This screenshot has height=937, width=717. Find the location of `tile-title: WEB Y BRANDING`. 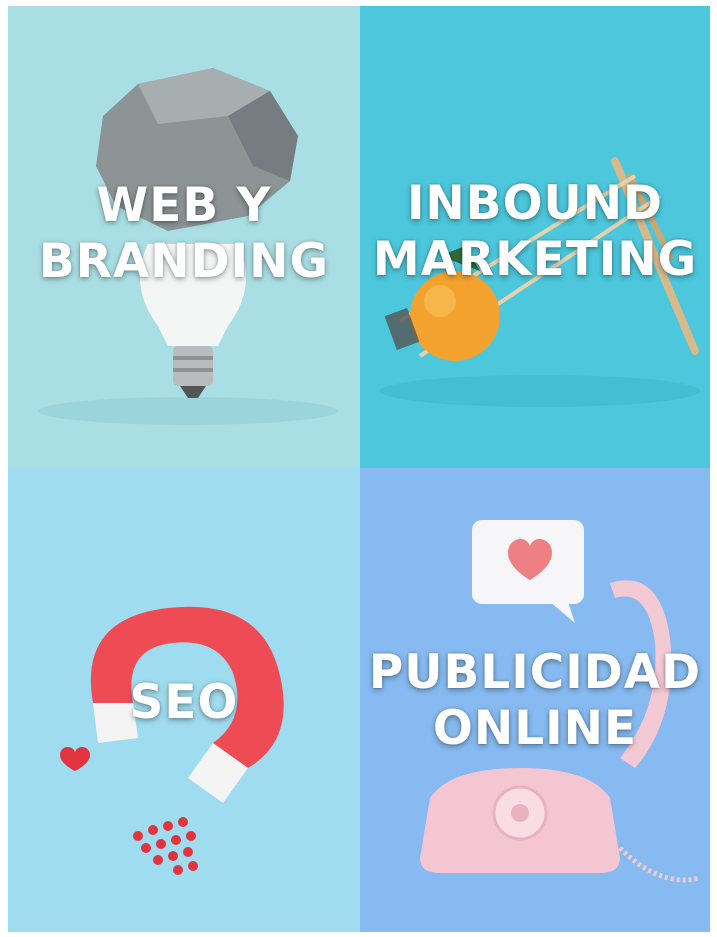

tile-title: WEB Y BRANDING is located at coordinates (184, 234).